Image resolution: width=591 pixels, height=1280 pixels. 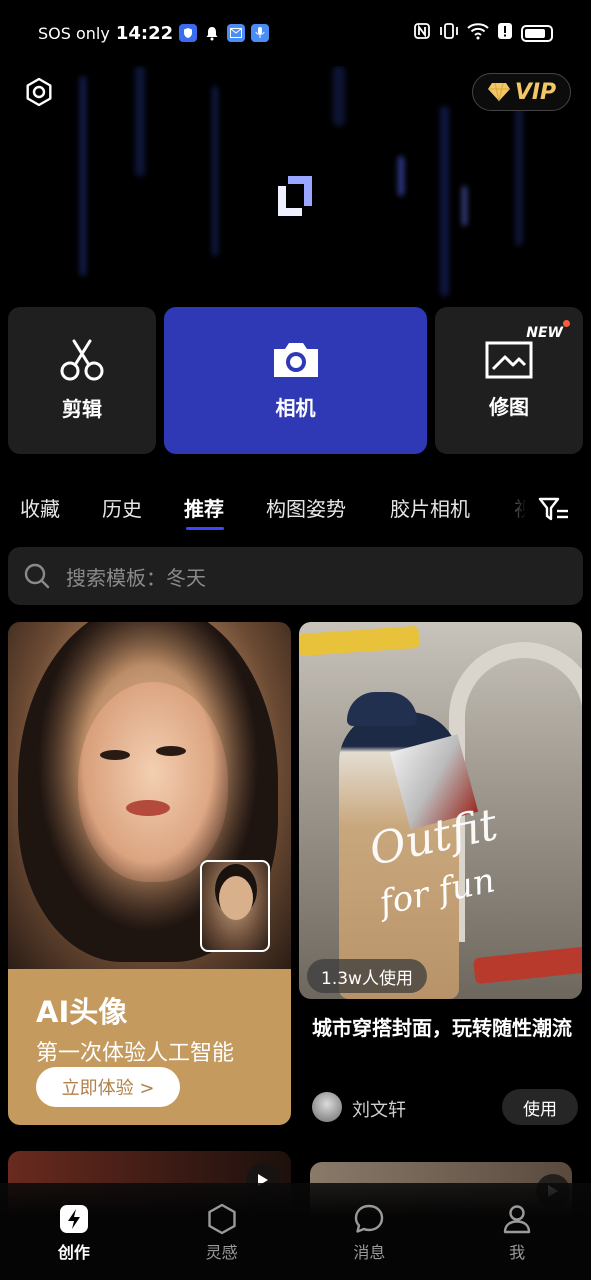 I want to click on nfc-icon, so click(x=422, y=33).